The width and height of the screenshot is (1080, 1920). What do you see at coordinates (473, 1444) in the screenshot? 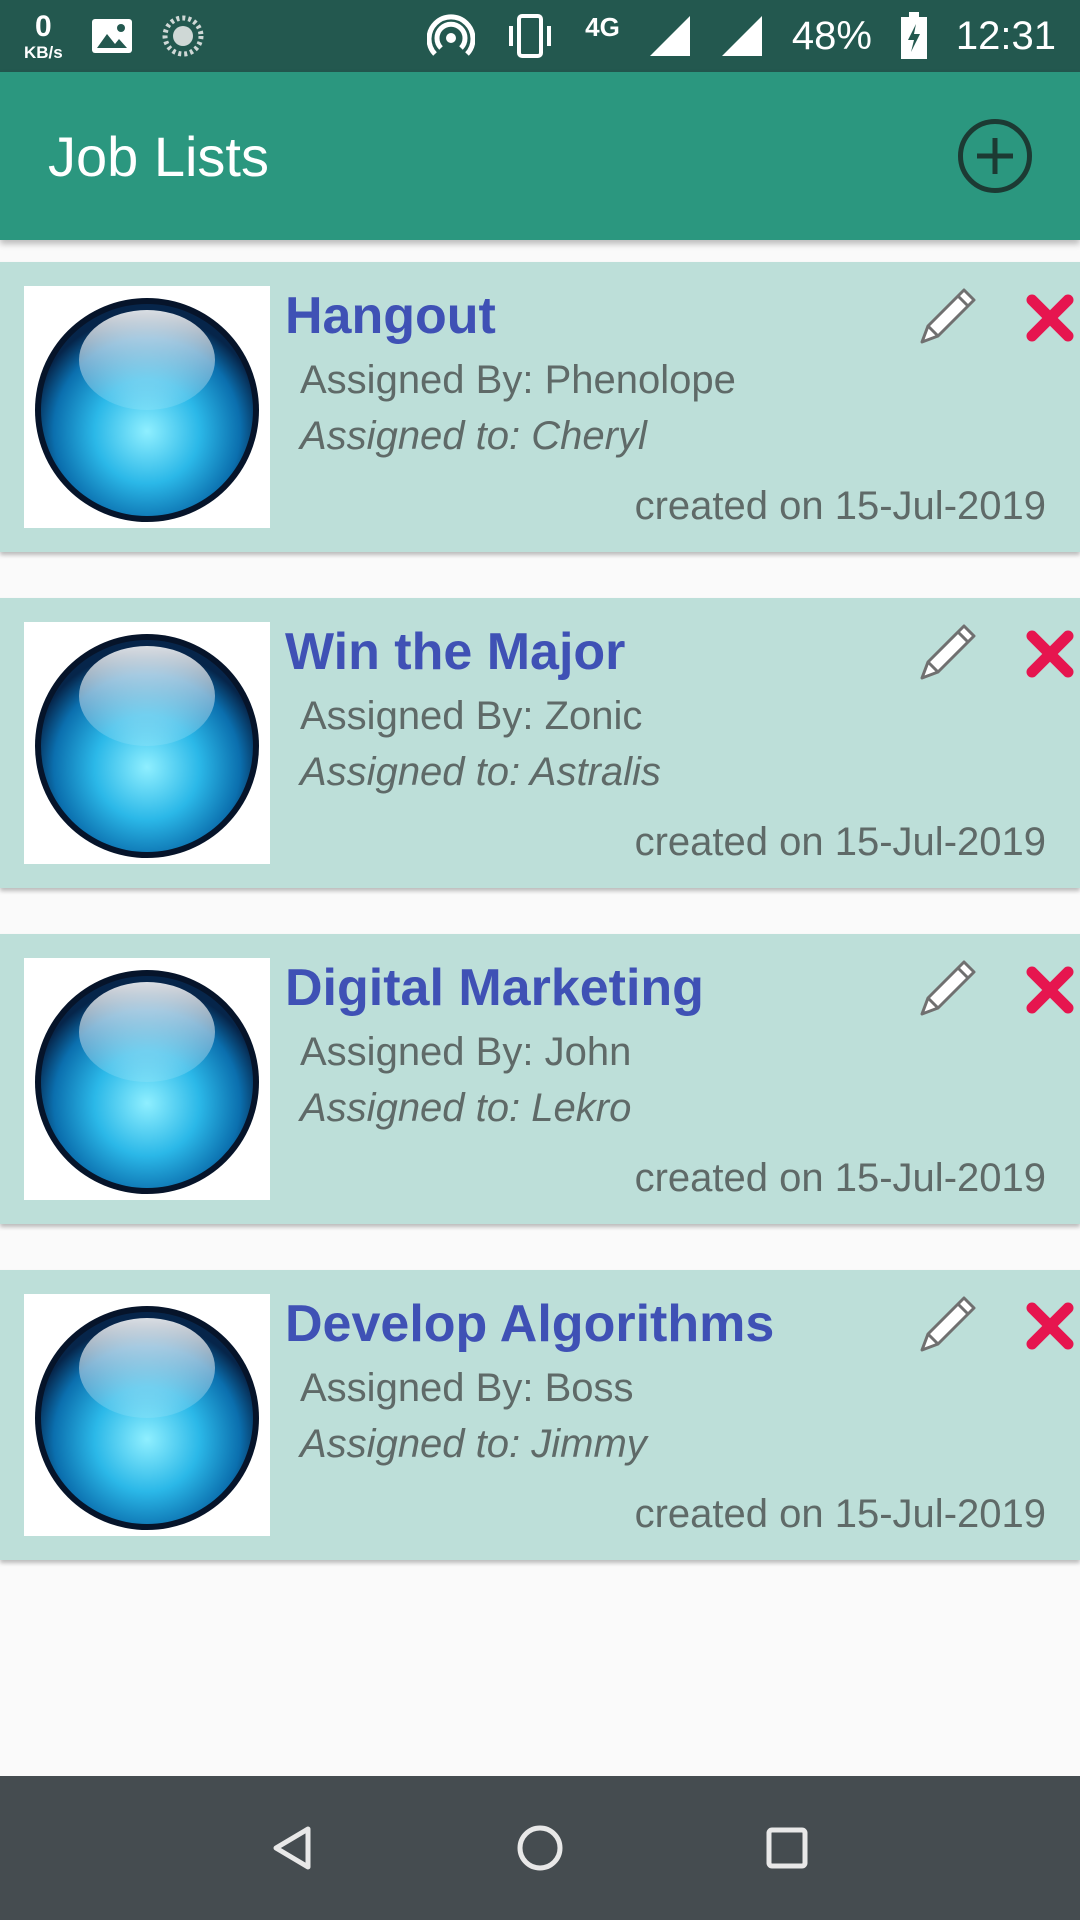
I see `assigned-to: Assigned to: Jimmy` at bounding box center [473, 1444].